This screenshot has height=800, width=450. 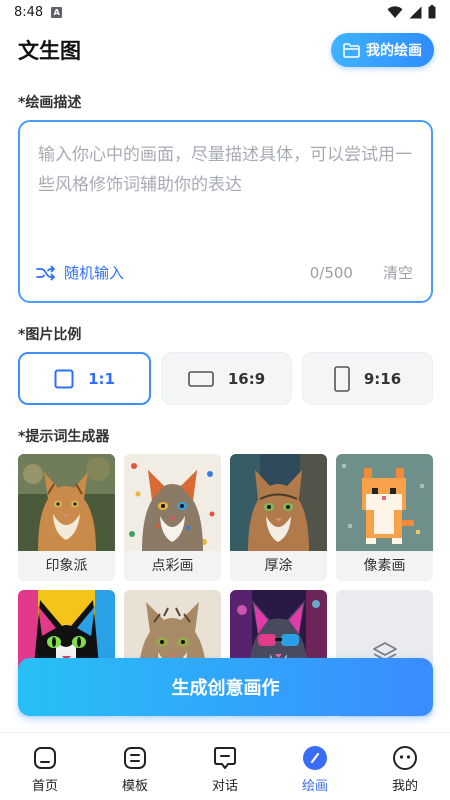 I want to click on notification-badge: A, so click(x=57, y=12).